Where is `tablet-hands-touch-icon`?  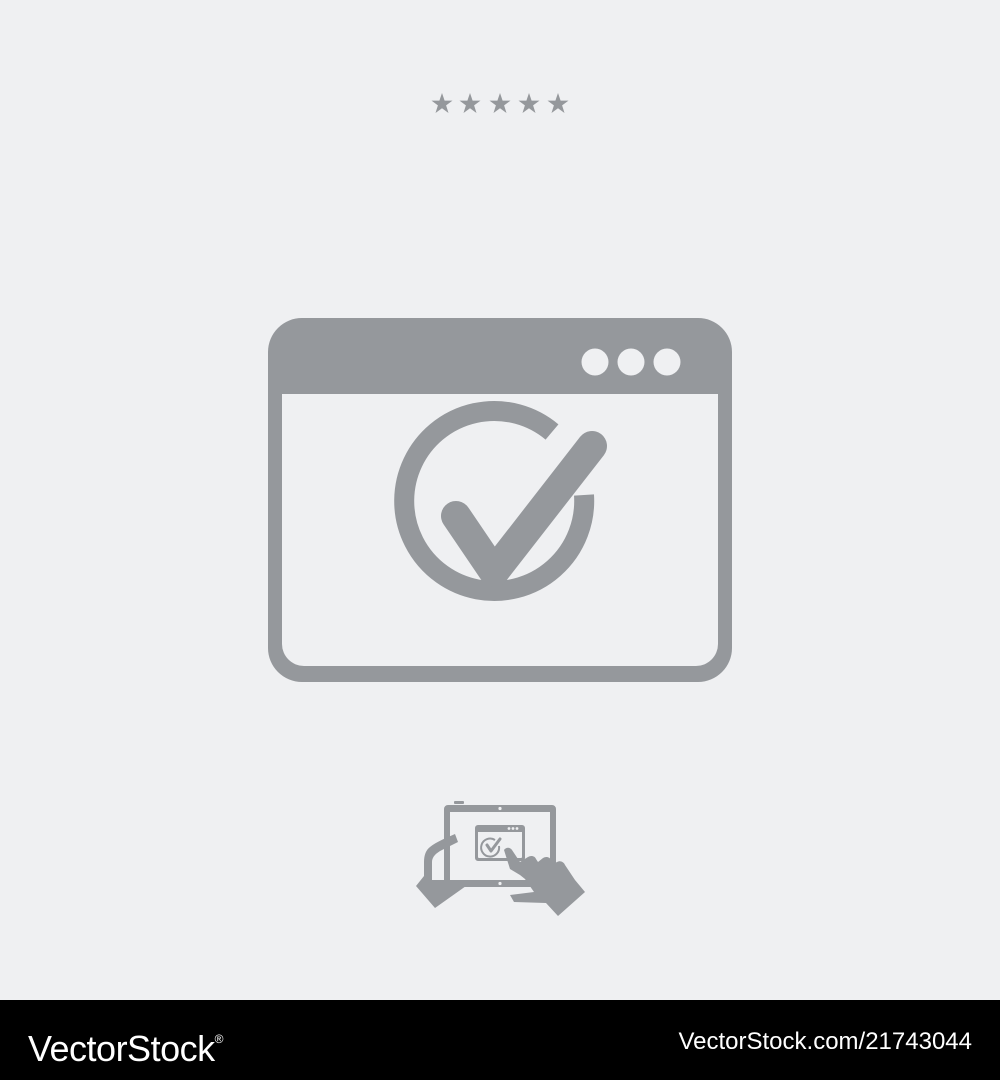 tablet-hands-touch-icon is located at coordinates (500, 858).